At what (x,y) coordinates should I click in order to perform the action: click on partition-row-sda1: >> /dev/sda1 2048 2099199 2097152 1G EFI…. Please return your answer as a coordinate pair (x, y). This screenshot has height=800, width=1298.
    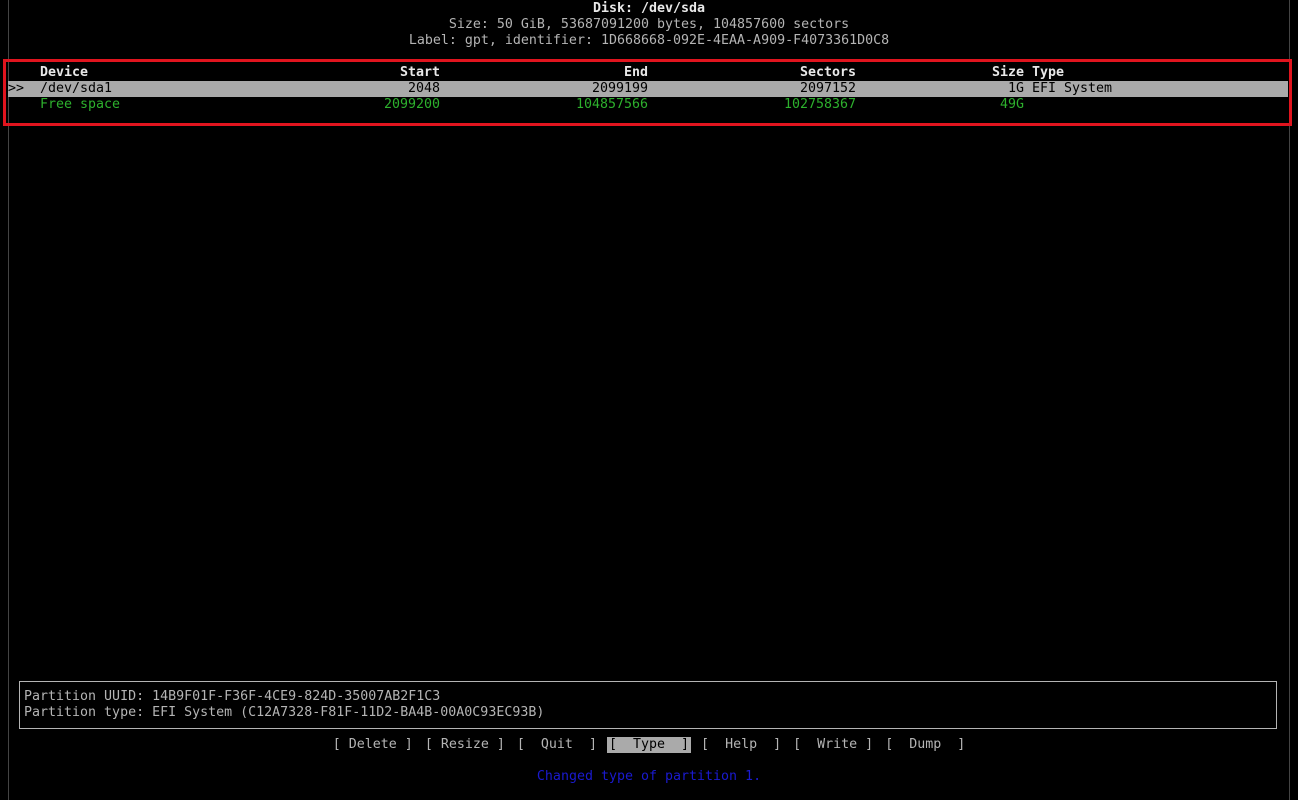
    Looking at the image, I should click on (648, 89).